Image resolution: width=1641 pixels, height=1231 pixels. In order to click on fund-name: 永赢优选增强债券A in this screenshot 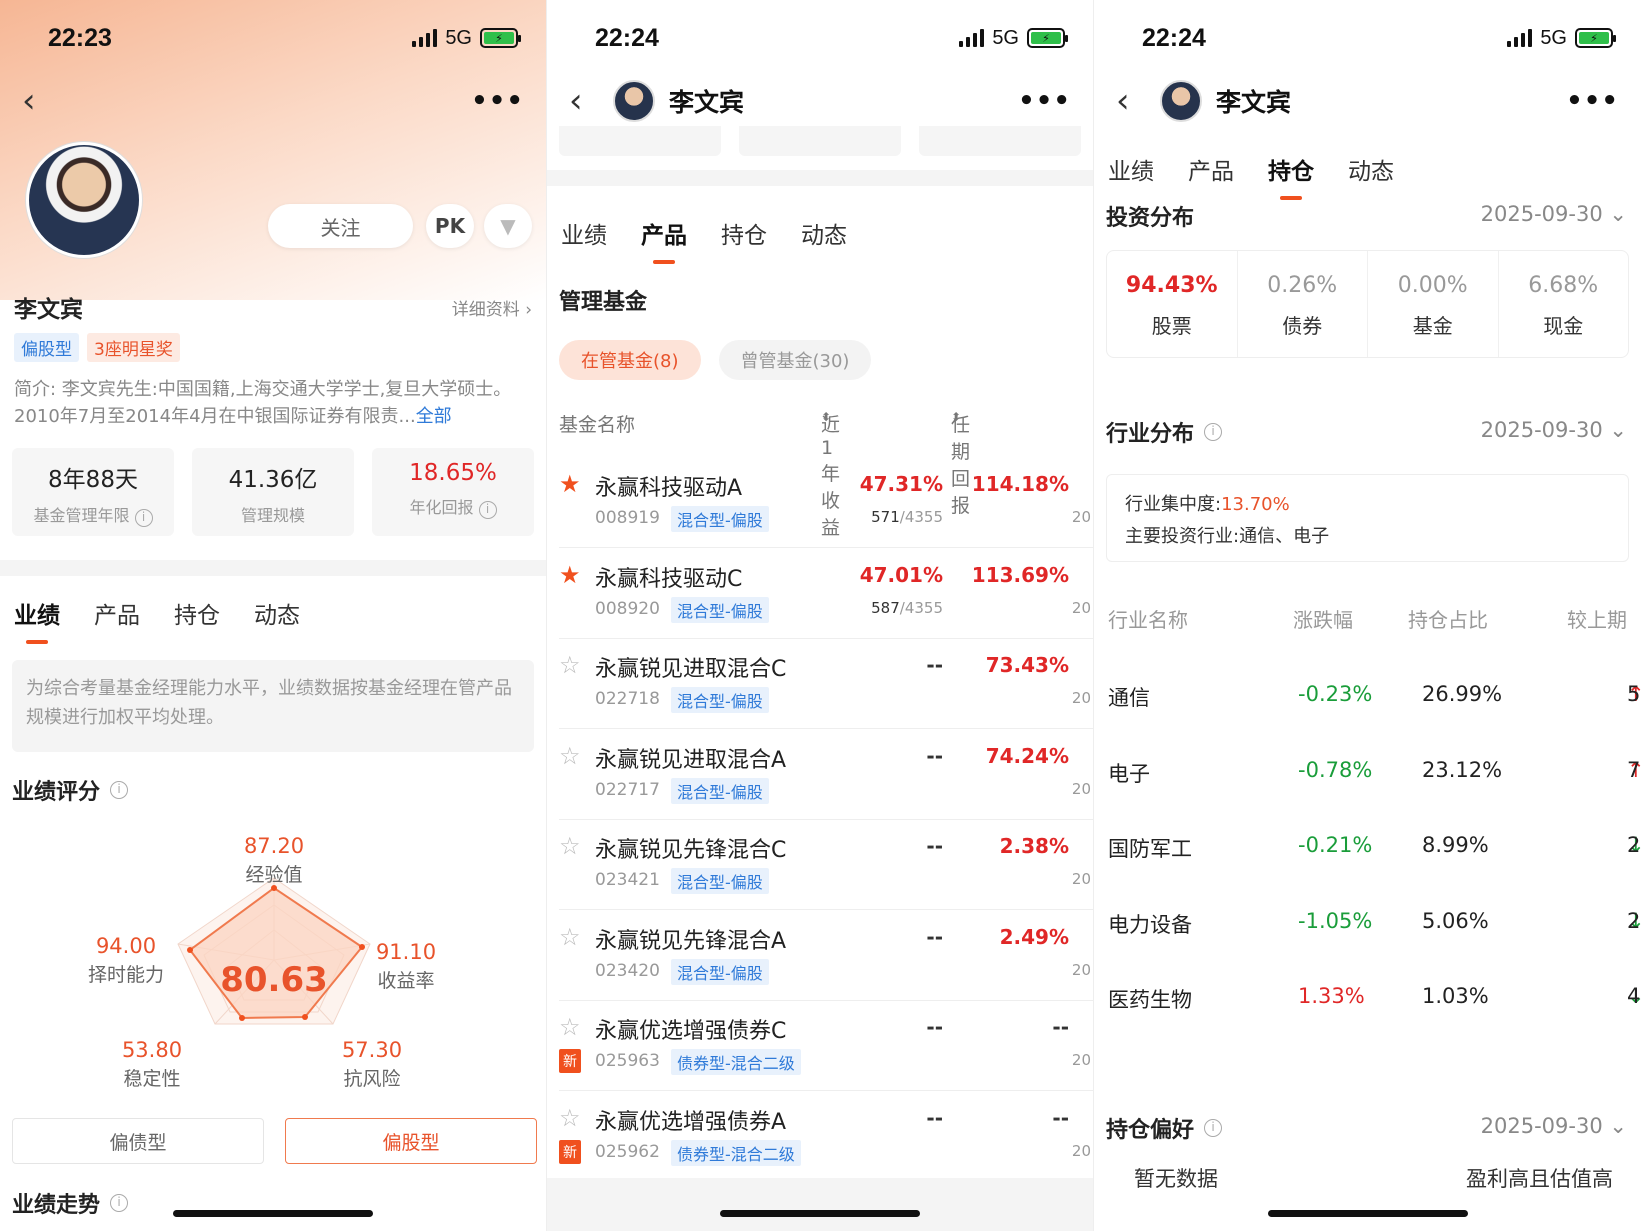, I will do `click(691, 1122)`.